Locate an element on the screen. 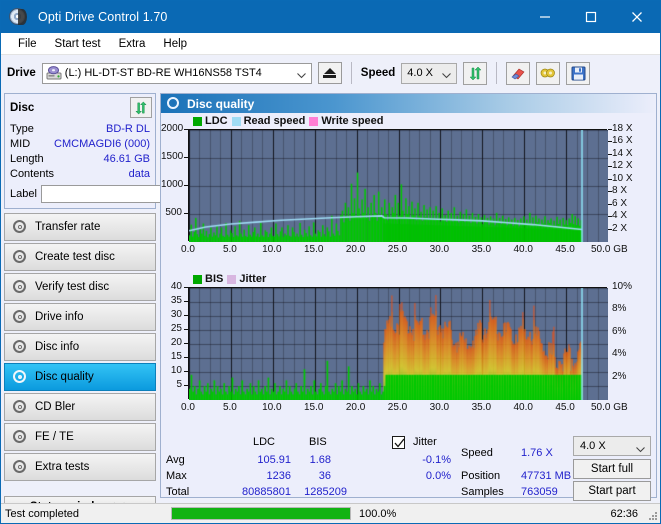 This screenshot has height=524, width=661. menu-extra: Extra is located at coordinates (132, 44).